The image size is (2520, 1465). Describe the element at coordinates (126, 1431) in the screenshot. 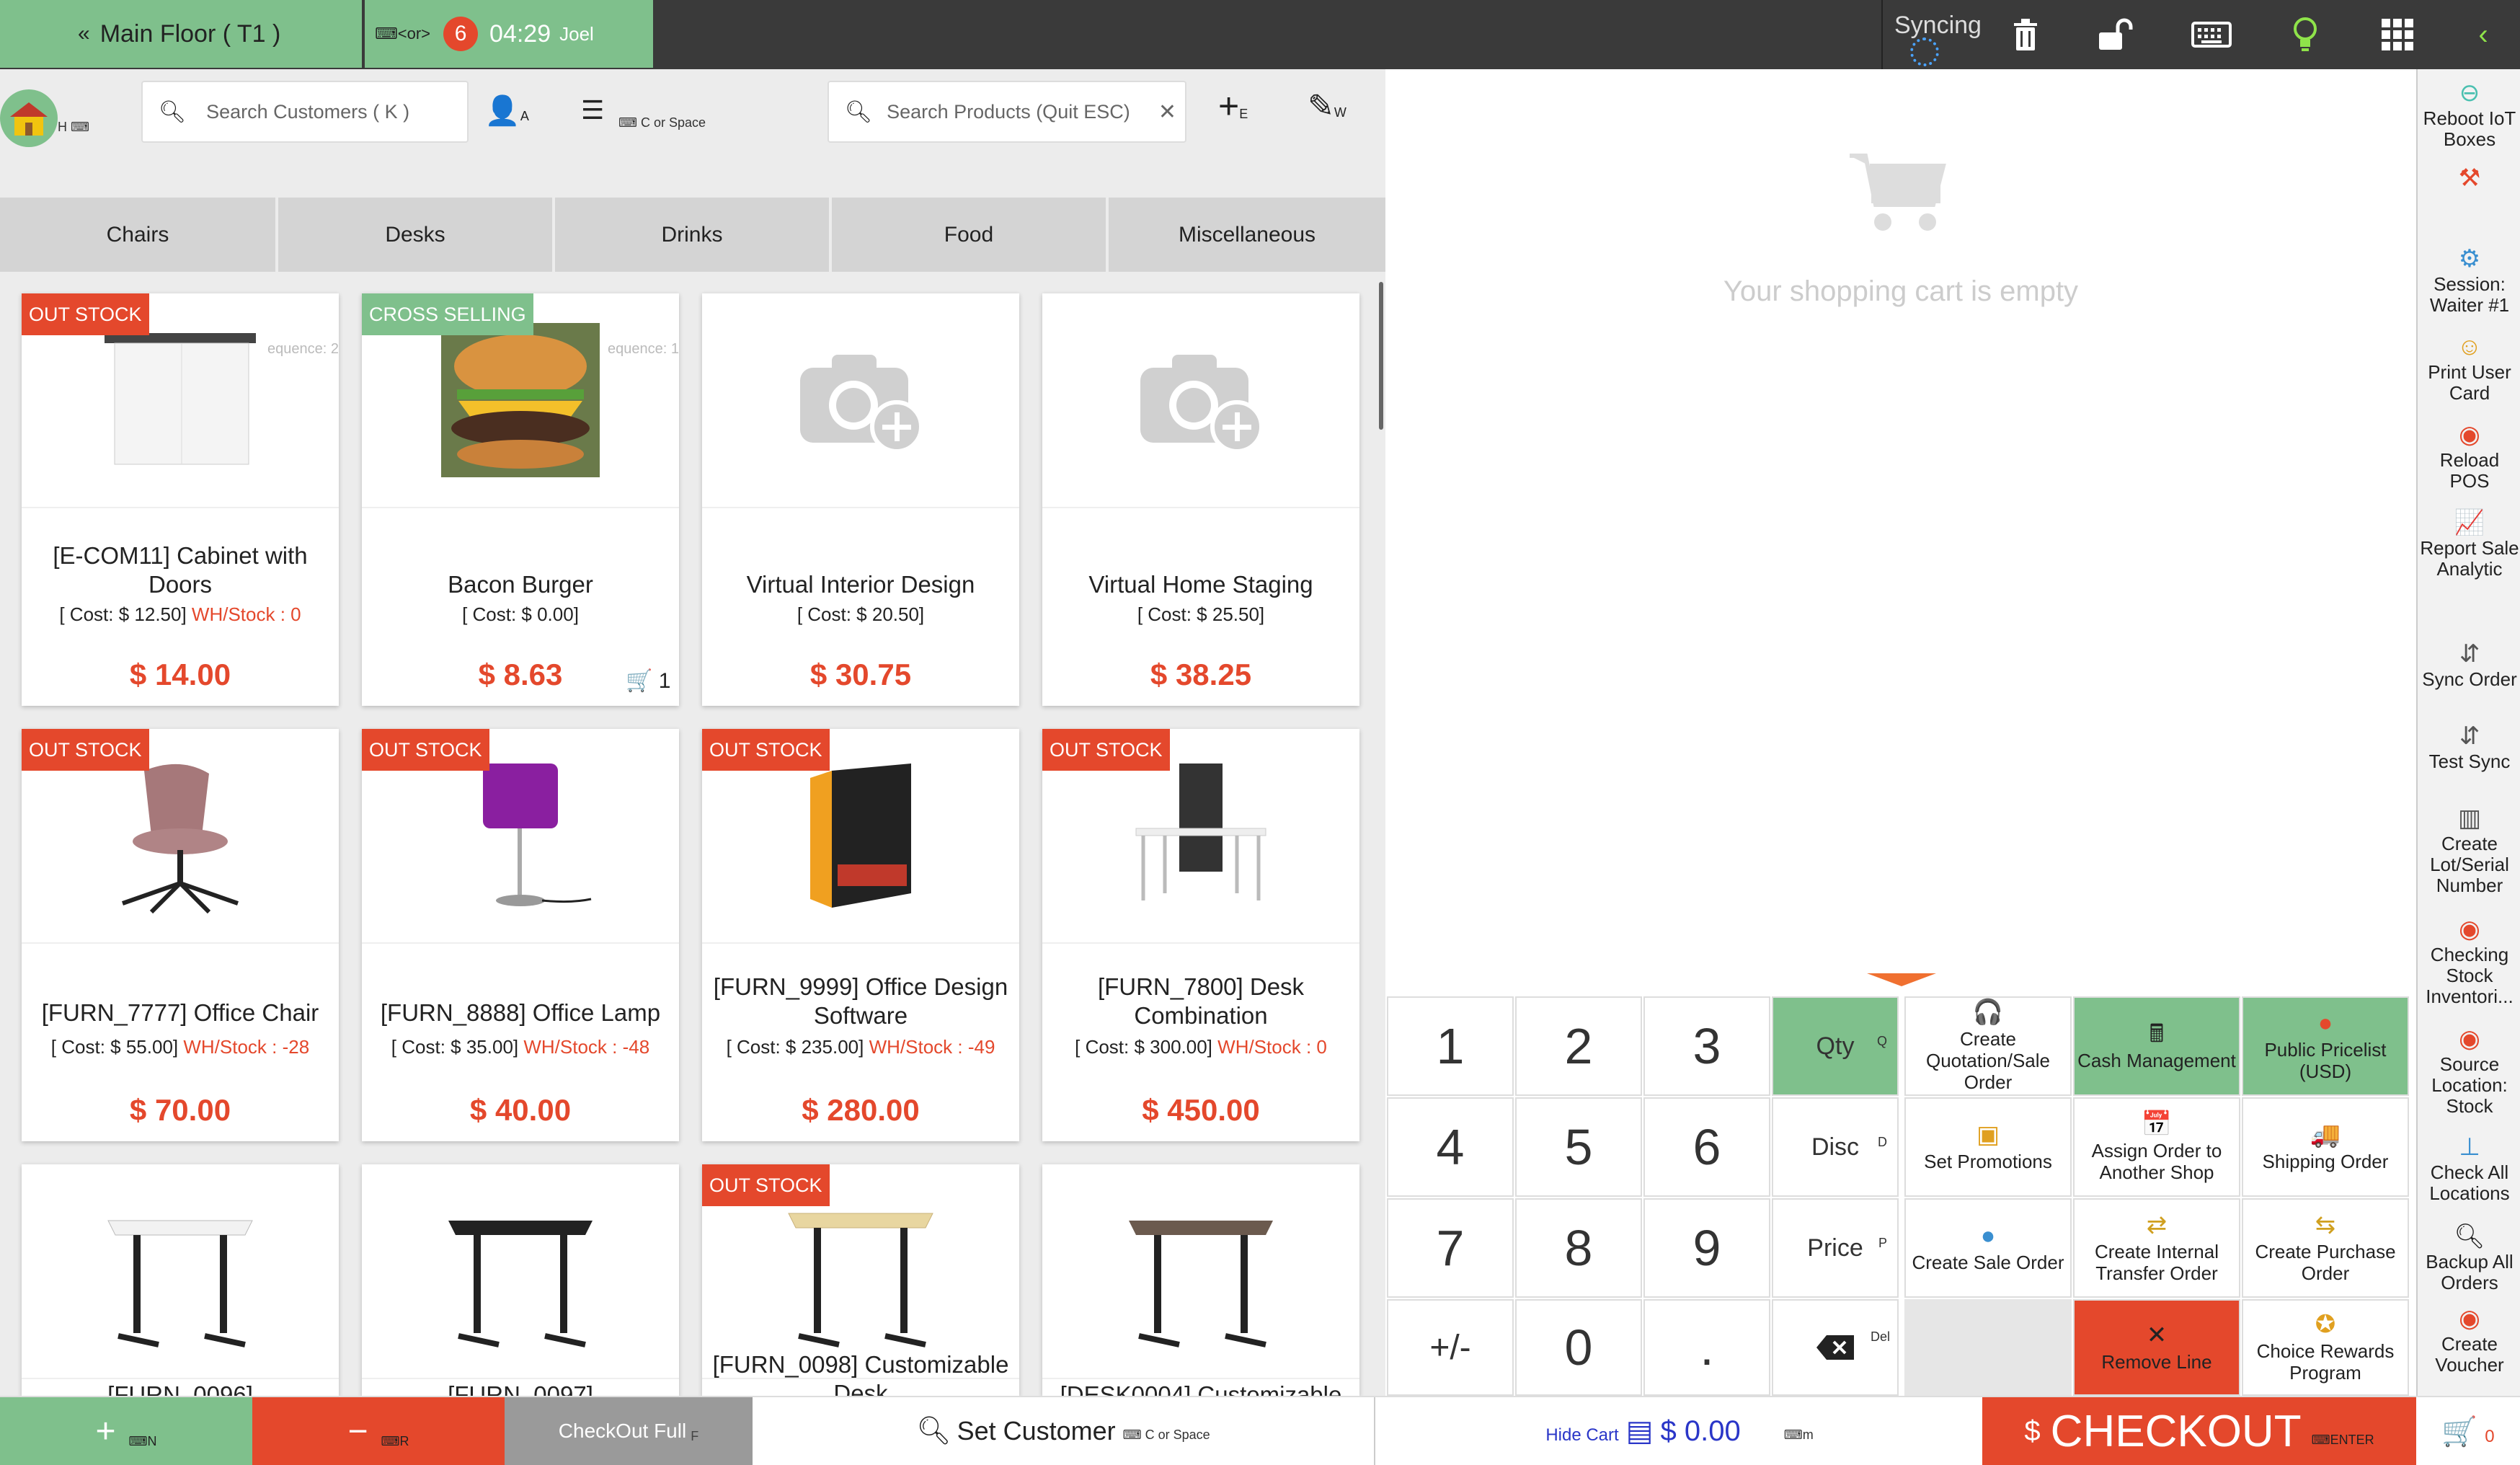

I see `add-quantity-button: + ⌨N` at that location.